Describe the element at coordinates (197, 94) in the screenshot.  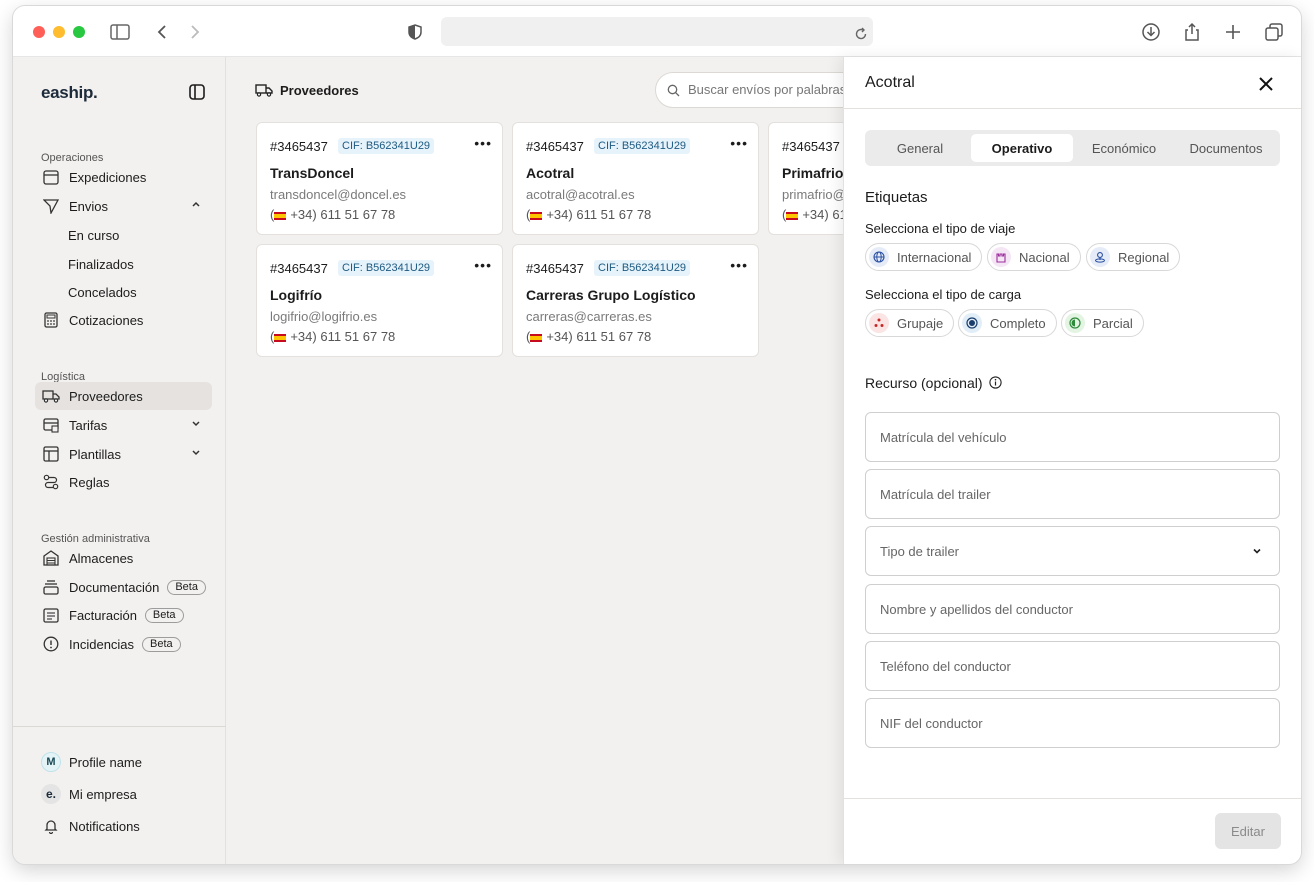
I see `collapse-sidebar-icon` at that location.